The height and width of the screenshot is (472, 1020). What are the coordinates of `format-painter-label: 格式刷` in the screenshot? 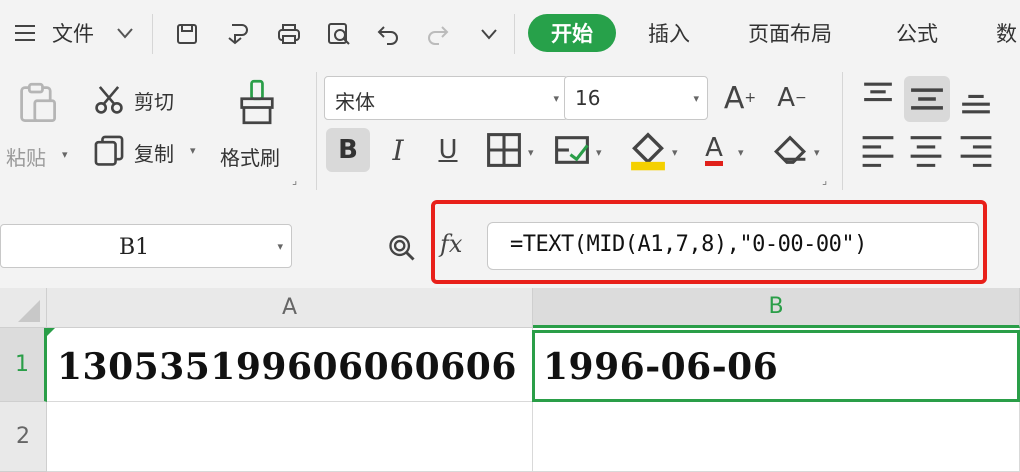 It's located at (250, 156).